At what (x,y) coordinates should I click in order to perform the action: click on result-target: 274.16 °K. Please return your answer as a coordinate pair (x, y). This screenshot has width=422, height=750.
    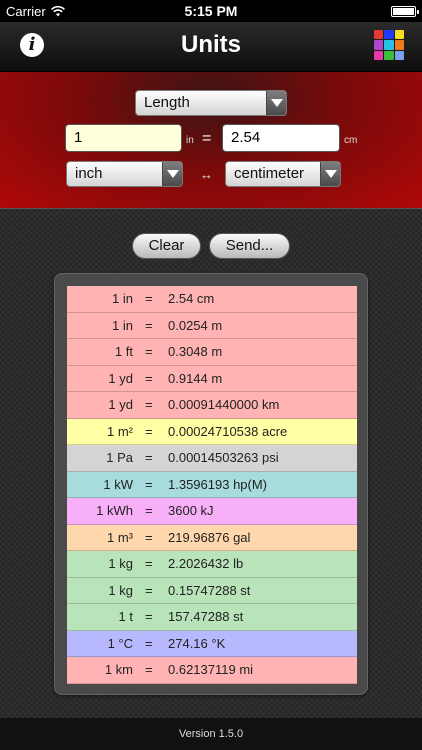
    Looking at the image, I should click on (197, 643).